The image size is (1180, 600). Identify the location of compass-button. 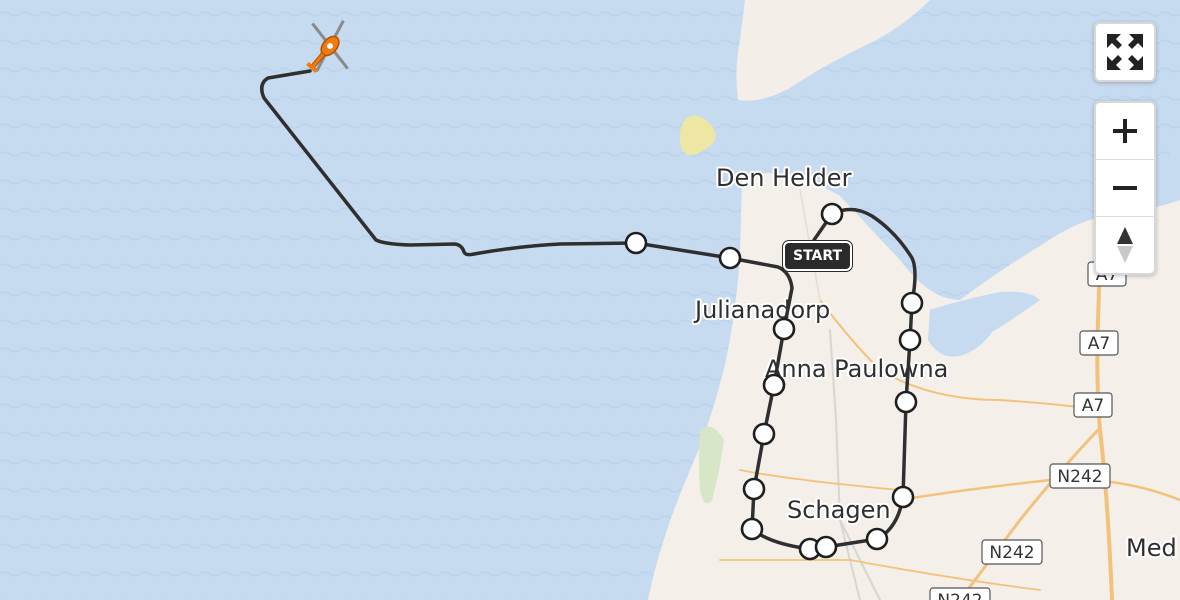
(1125, 244).